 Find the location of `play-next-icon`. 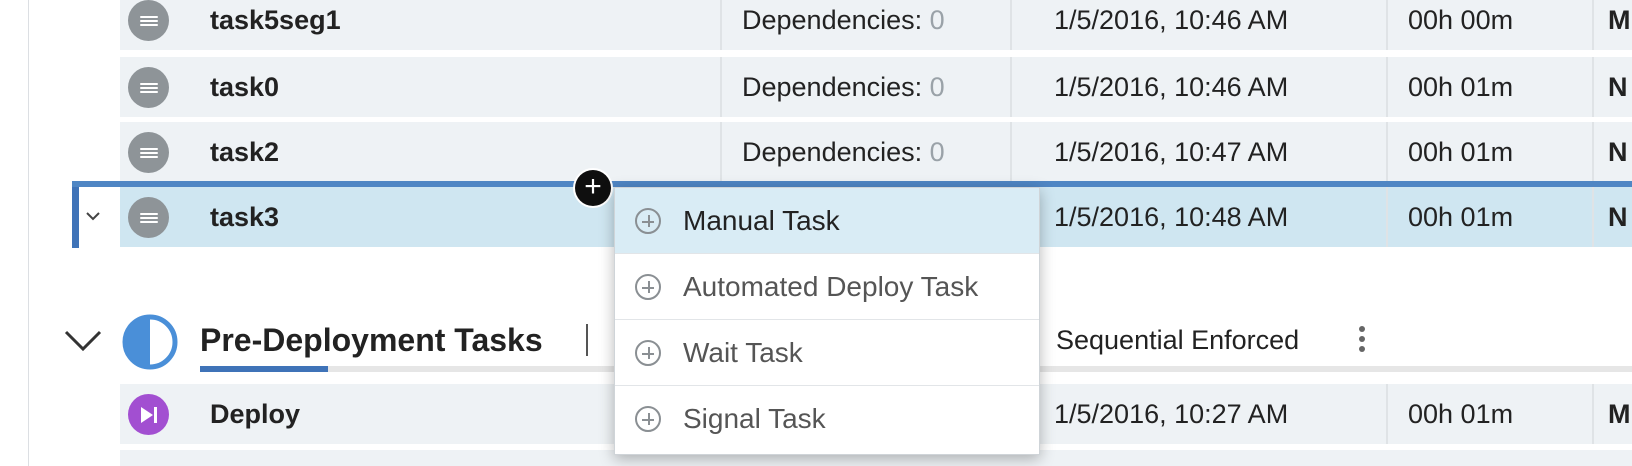

play-next-icon is located at coordinates (148, 414).